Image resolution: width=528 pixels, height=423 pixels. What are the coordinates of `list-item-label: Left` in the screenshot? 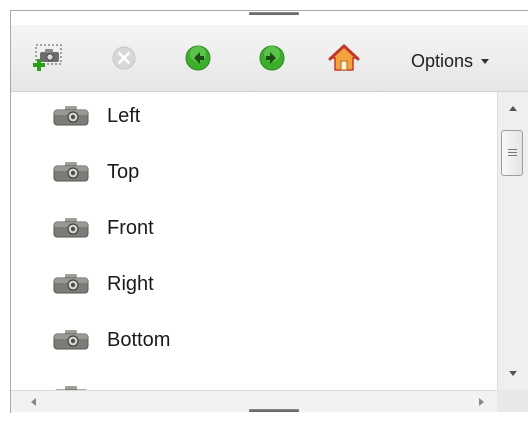 It's located at (124, 115).